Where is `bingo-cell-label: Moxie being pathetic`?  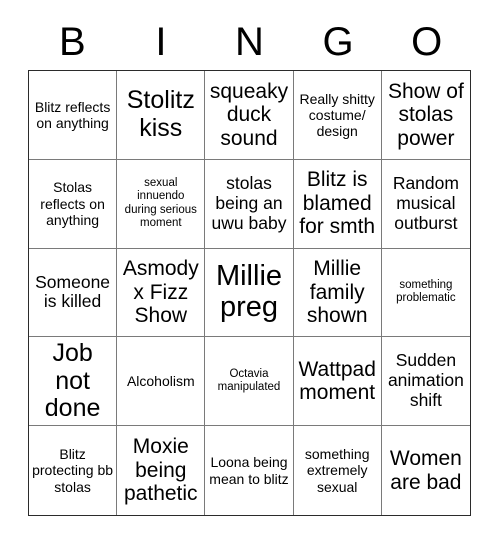
bingo-cell-label: Moxie being pathetic is located at coordinates (161, 470).